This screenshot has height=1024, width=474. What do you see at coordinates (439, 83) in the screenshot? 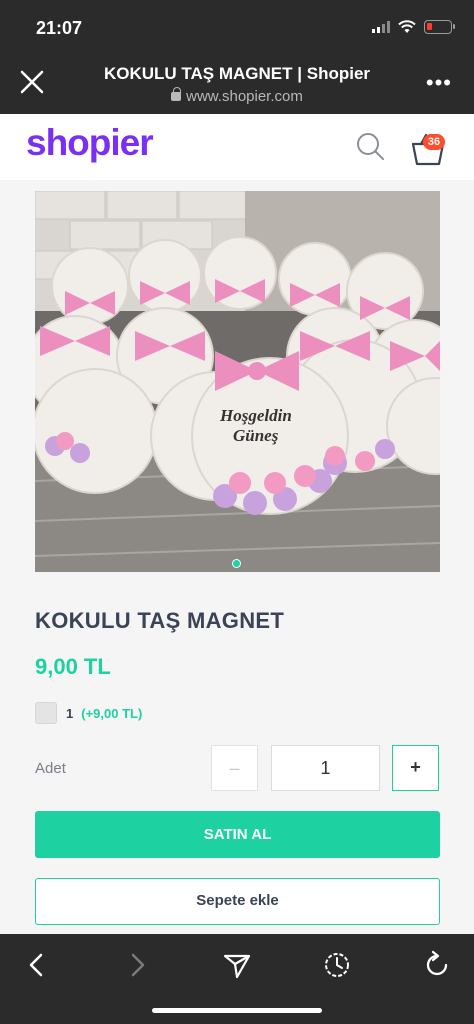
I see `more-icon: •••` at bounding box center [439, 83].